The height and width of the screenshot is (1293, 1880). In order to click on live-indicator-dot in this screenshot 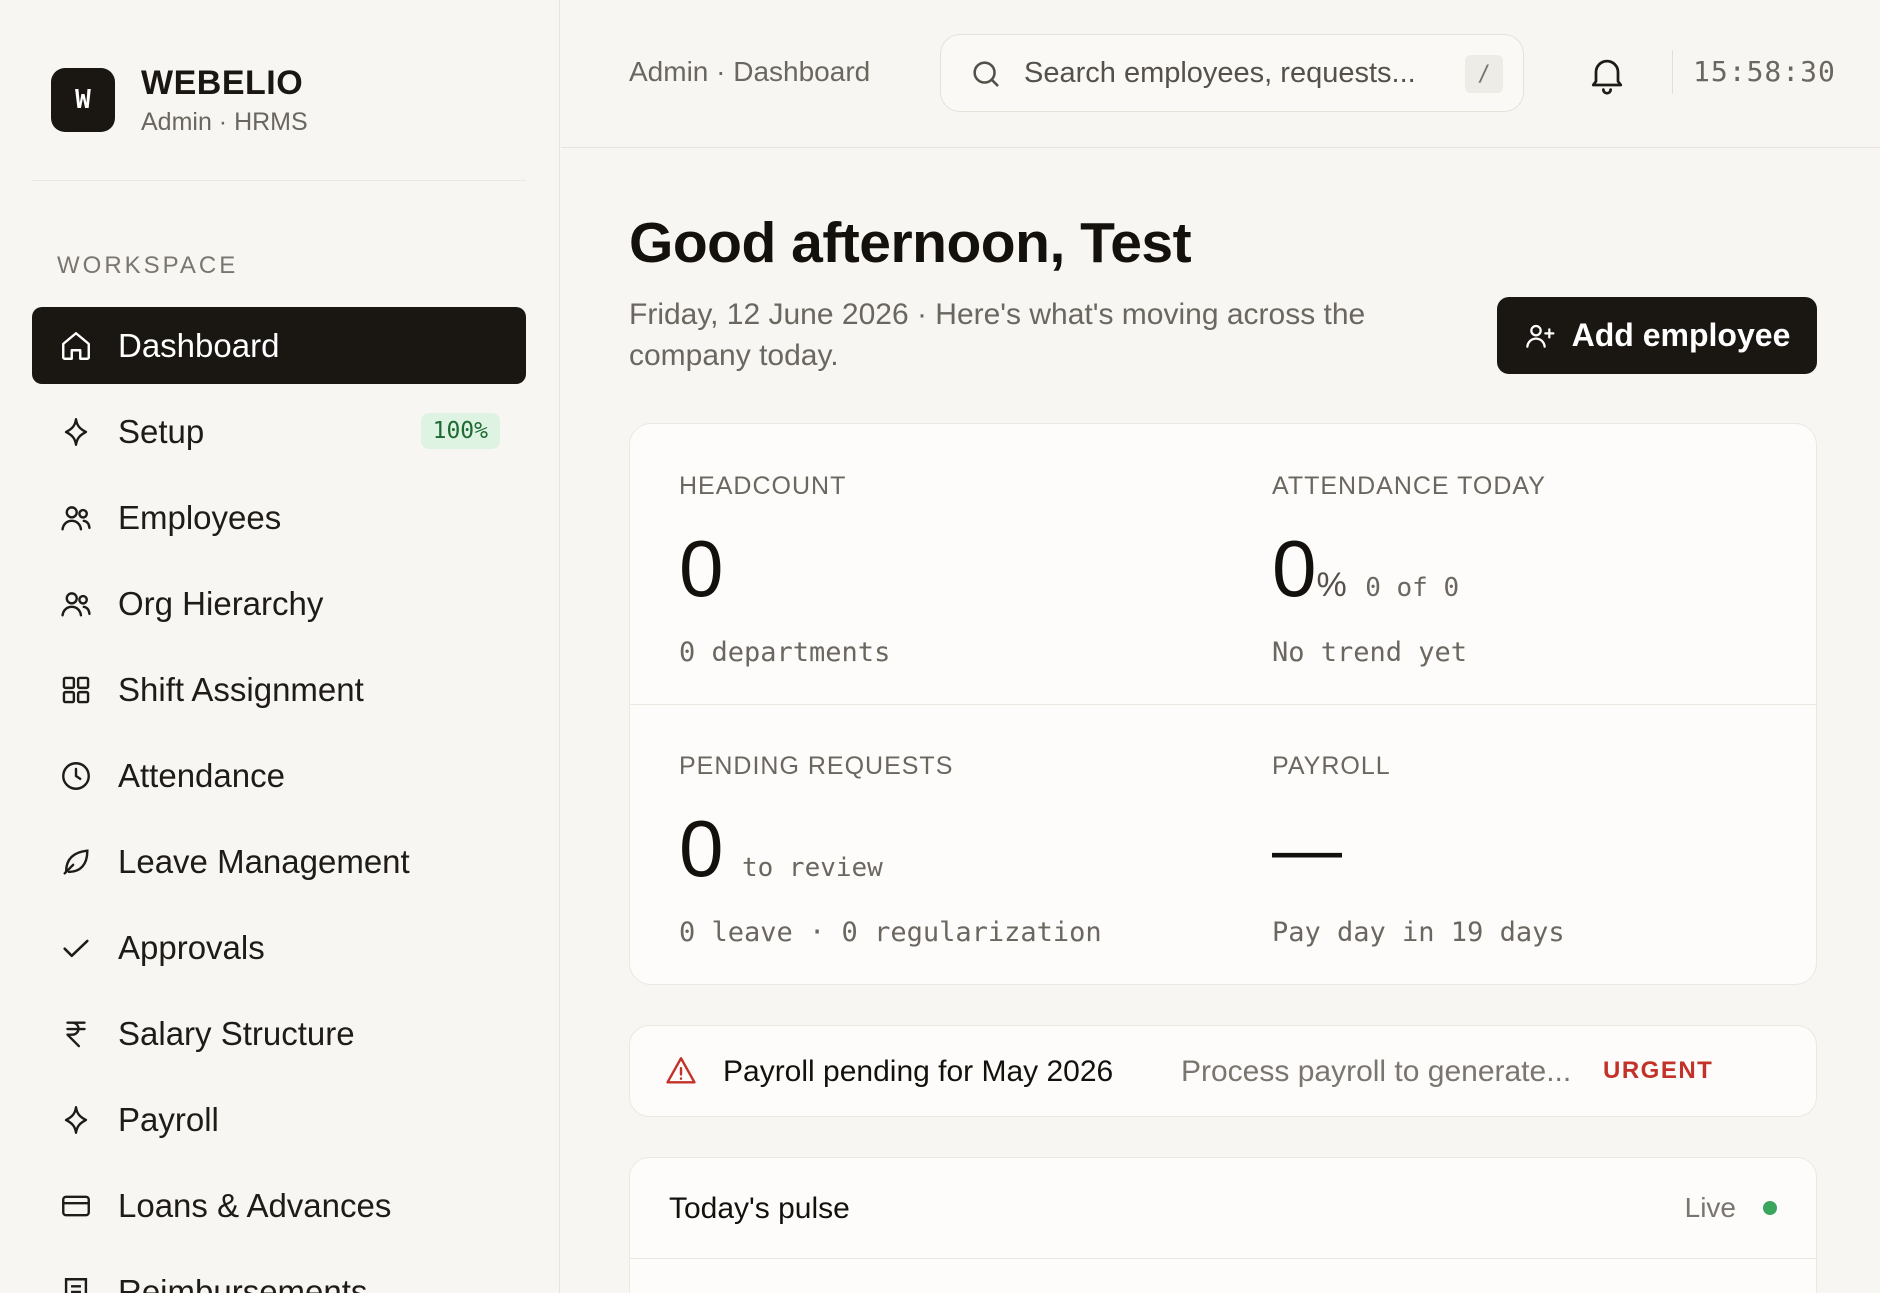, I will do `click(1770, 1208)`.